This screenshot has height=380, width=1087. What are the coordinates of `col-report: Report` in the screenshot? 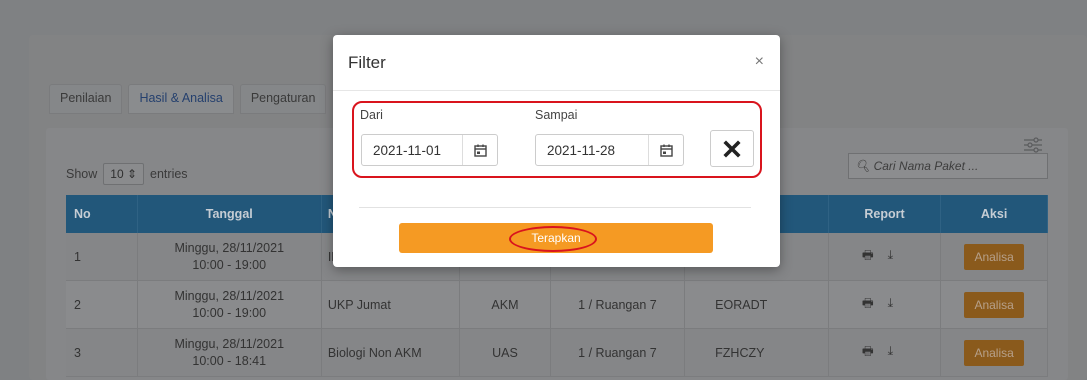 It's located at (885, 214).